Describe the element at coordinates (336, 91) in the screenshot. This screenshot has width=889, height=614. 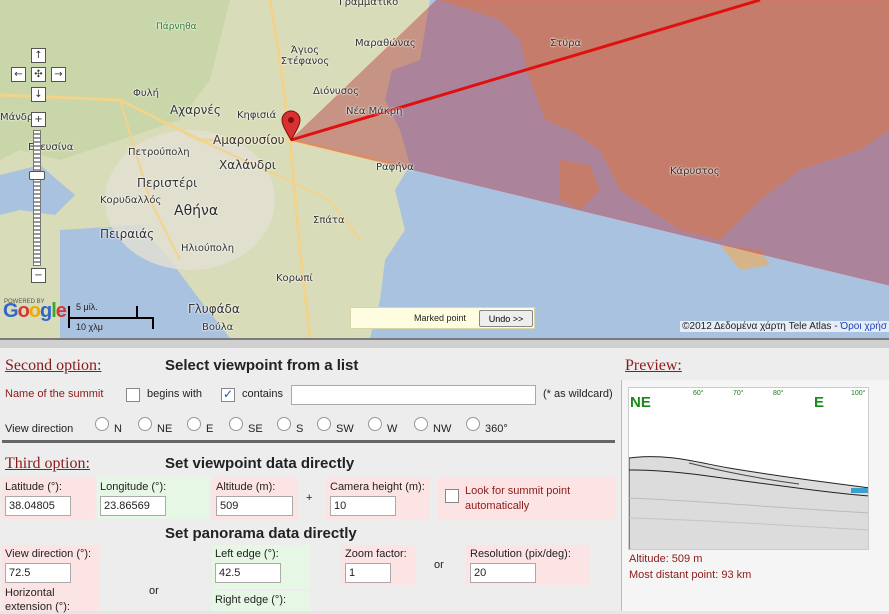
I see `map-label-dionysos: Διόνυσος` at that location.